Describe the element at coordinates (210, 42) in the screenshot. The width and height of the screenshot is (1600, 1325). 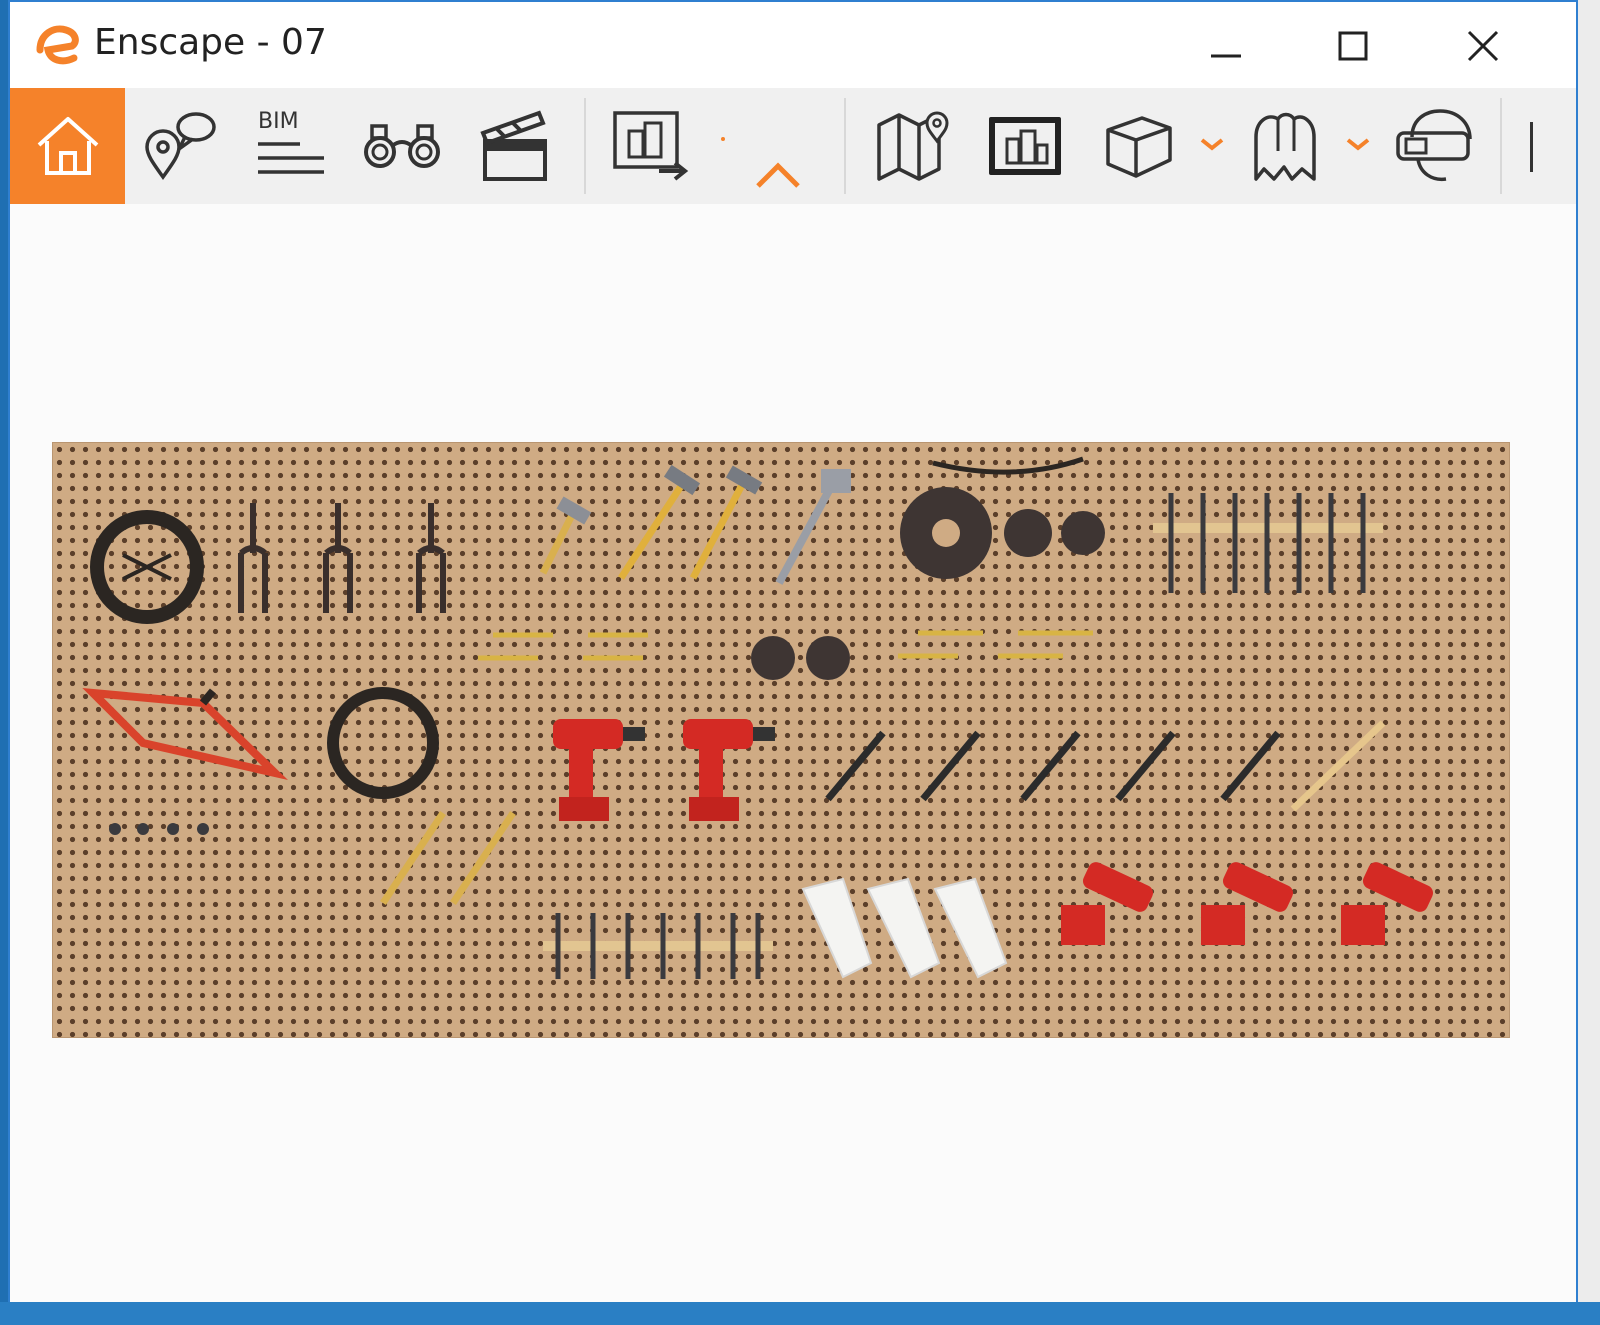
I see `window-title: Enscape - 07` at that location.